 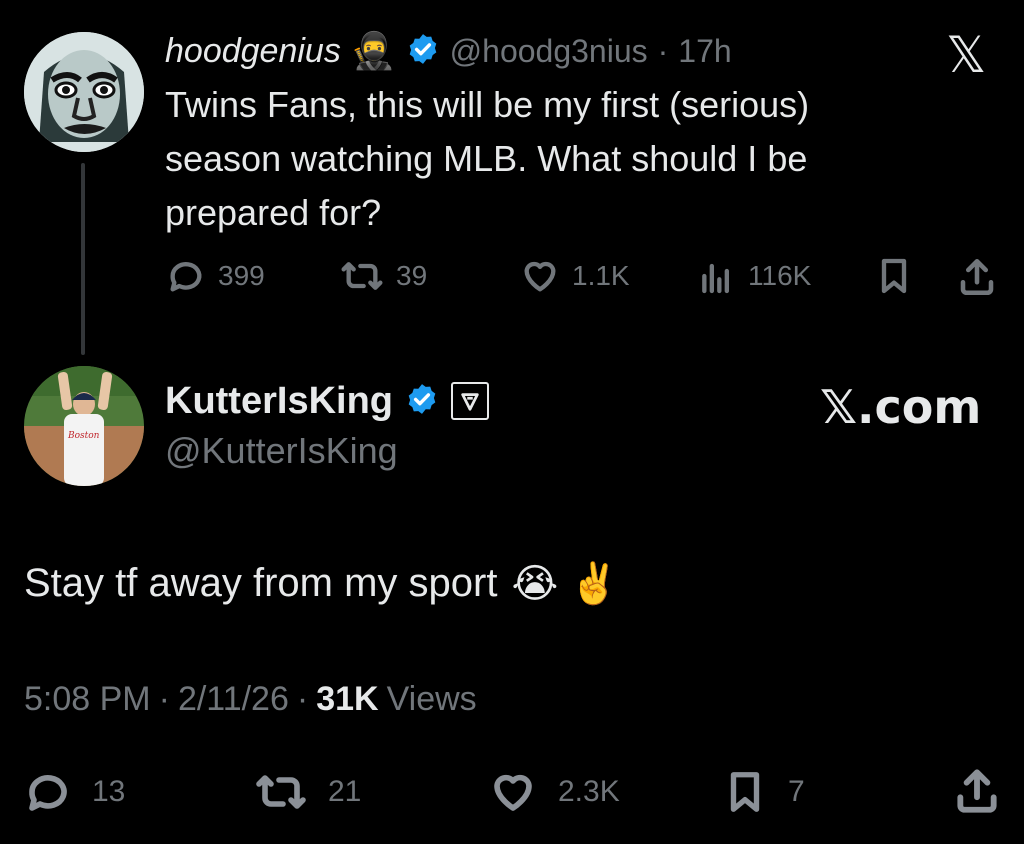 I want to click on reply-tweet-text: Stay tf away from my sport, so click(x=261, y=583).